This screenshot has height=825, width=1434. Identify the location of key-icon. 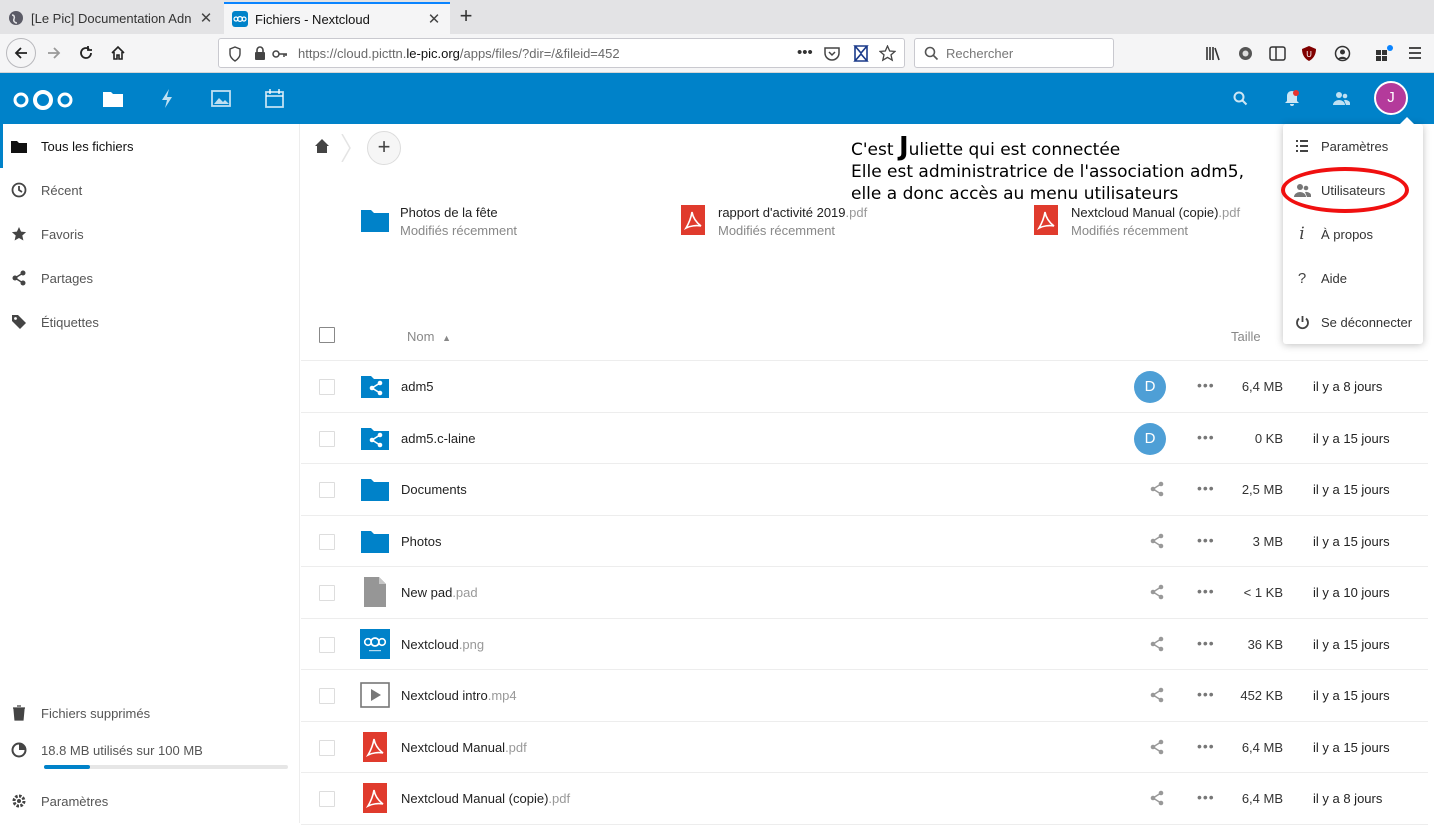
(279, 54).